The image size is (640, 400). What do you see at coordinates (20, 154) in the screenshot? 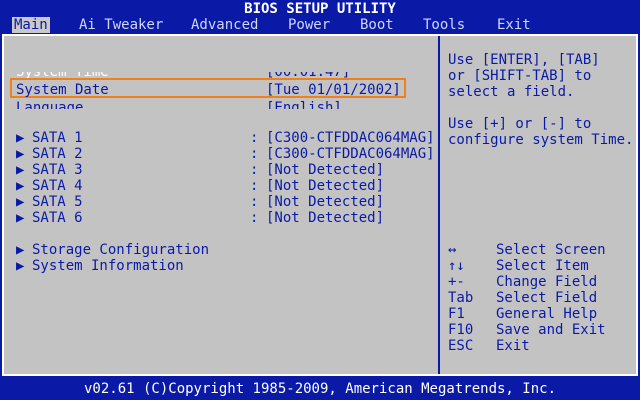
I see `sata2-arrow-icon: ▶` at bounding box center [20, 154].